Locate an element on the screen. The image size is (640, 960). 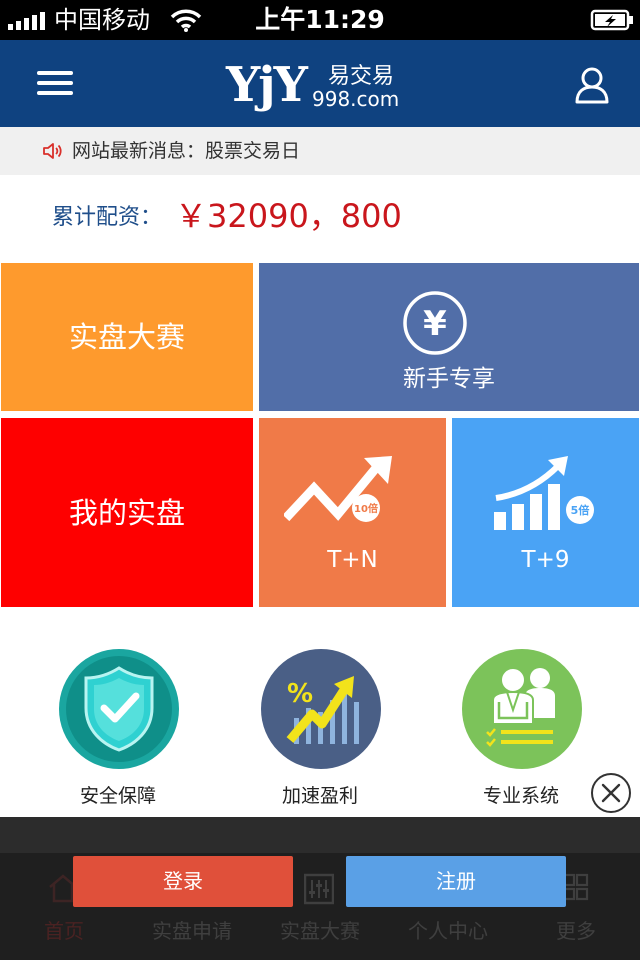
funding-summary: 累计配资： ￥32090，800 is located at coordinates (320, 218).